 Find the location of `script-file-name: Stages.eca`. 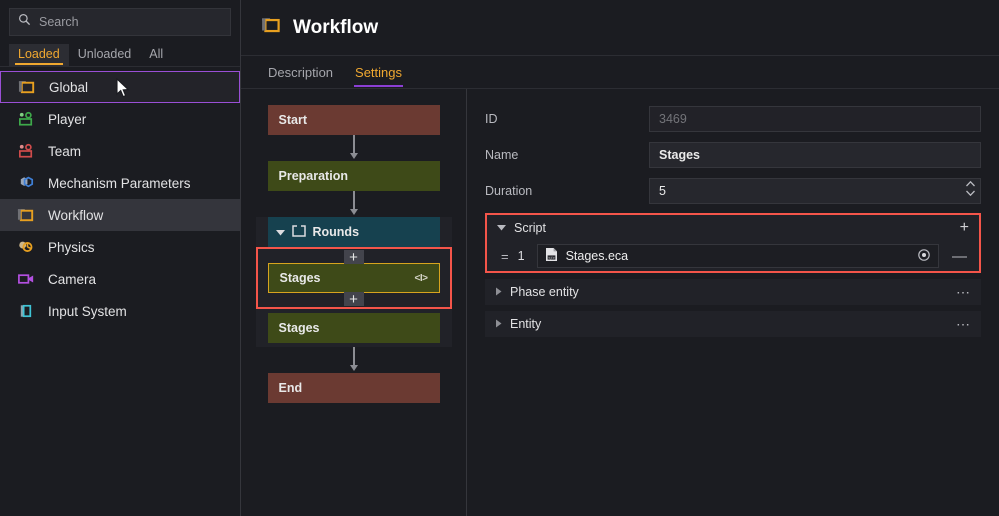

script-file-name: Stages.eca is located at coordinates (597, 256).